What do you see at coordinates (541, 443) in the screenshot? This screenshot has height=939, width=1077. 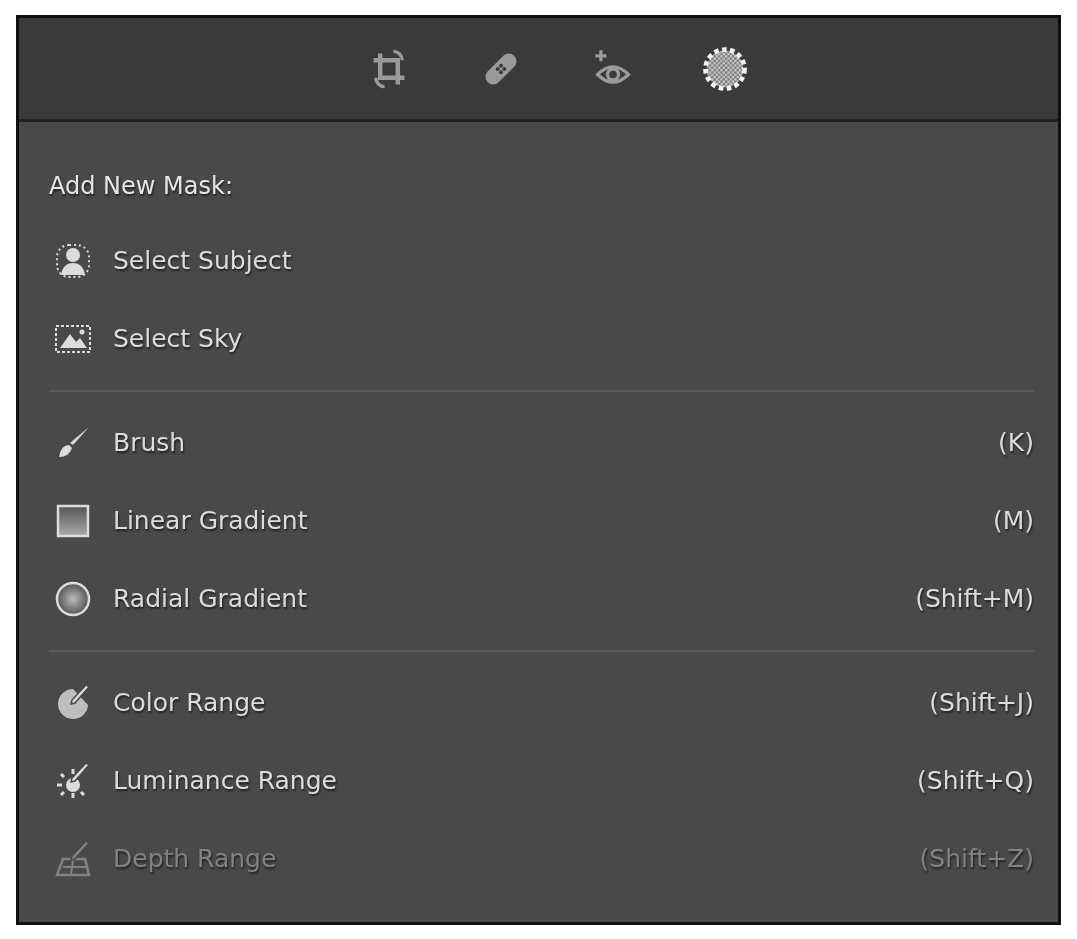 I see `menu-item: Brush (K)` at bounding box center [541, 443].